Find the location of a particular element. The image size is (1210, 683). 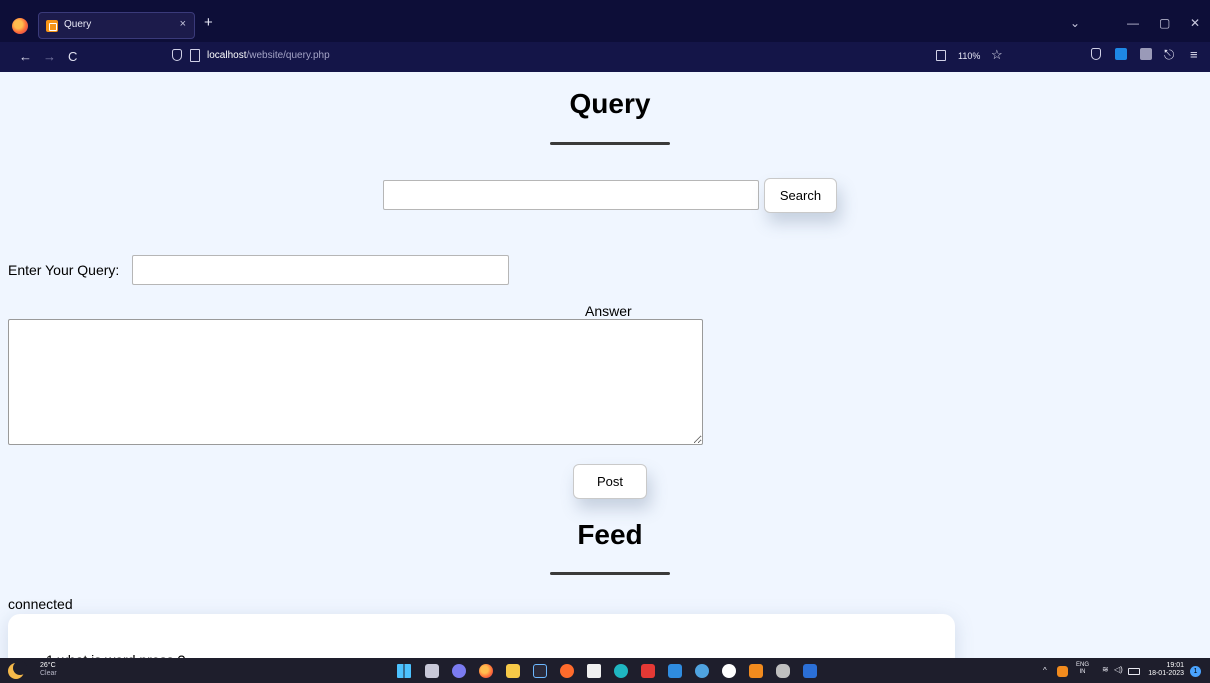

volume-icon: ◁) is located at coordinates (1118, 670).